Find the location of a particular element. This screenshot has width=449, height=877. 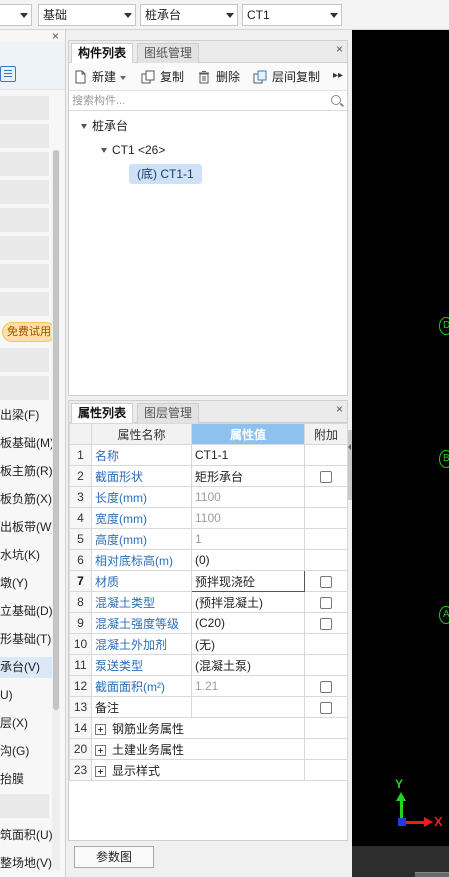

group-cell: 土建业务属性 is located at coordinates (198, 749).